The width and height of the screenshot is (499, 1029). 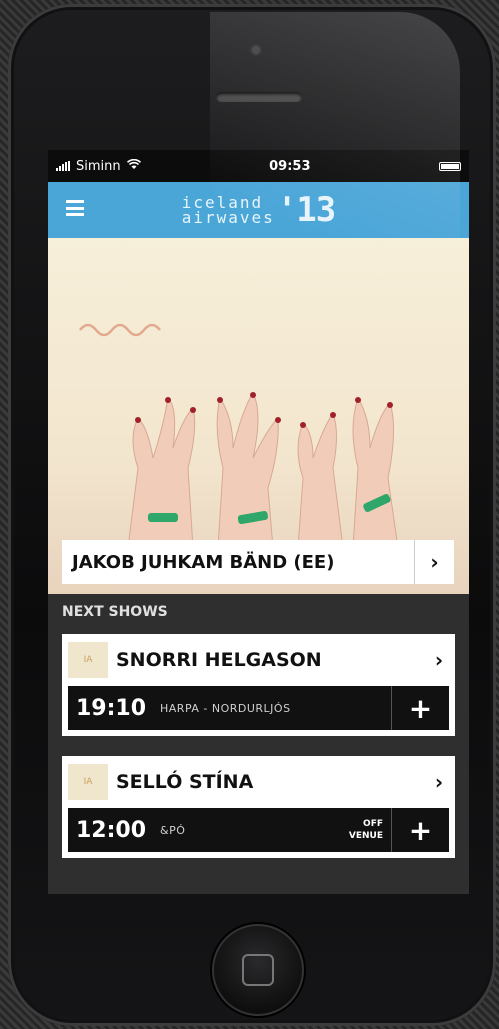 I want to click on signal-icon, so click(x=63, y=166).